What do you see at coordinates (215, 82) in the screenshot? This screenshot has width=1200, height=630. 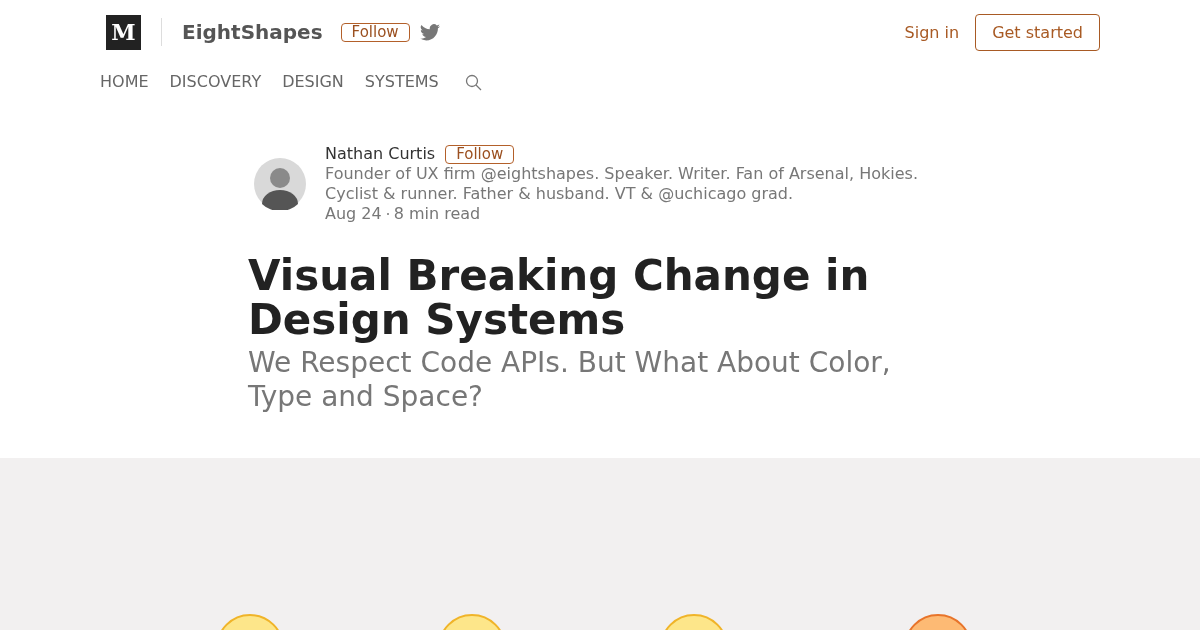 I see `nav-link: DISCOVERY` at bounding box center [215, 82].